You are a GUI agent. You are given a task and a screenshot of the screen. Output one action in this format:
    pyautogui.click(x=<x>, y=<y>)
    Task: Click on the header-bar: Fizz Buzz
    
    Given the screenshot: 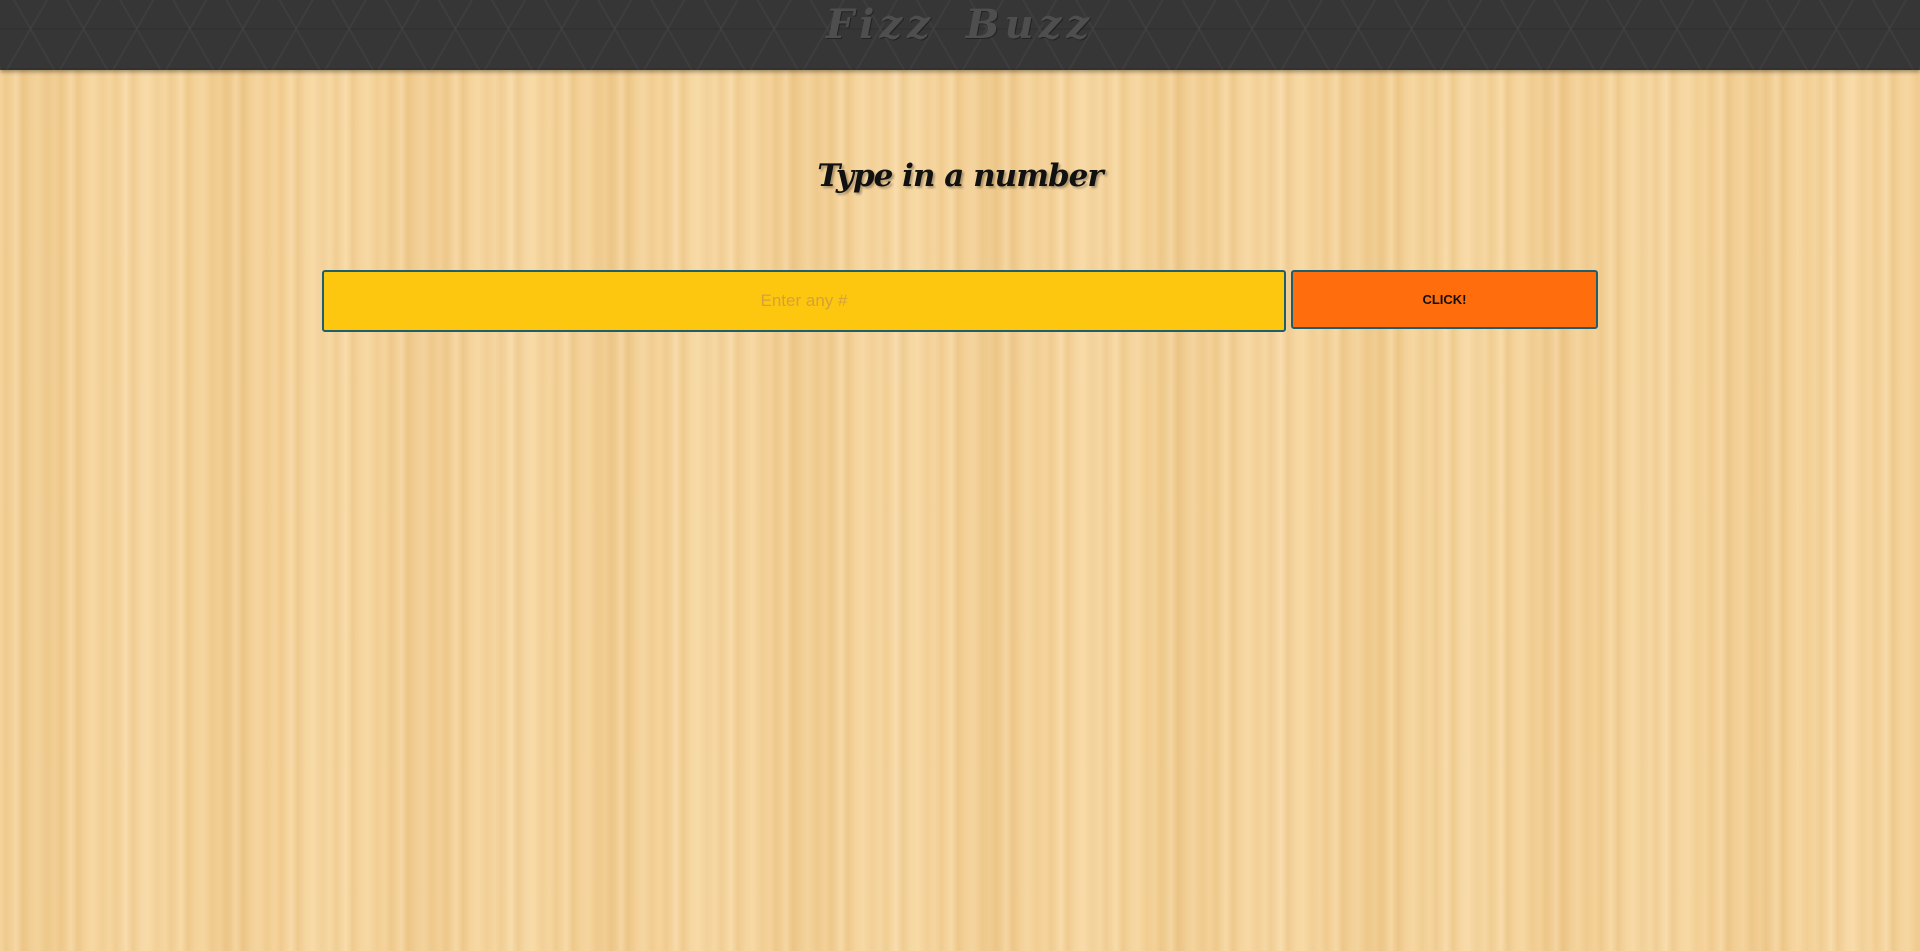 What is the action you would take?
    pyautogui.click(x=960, y=35)
    